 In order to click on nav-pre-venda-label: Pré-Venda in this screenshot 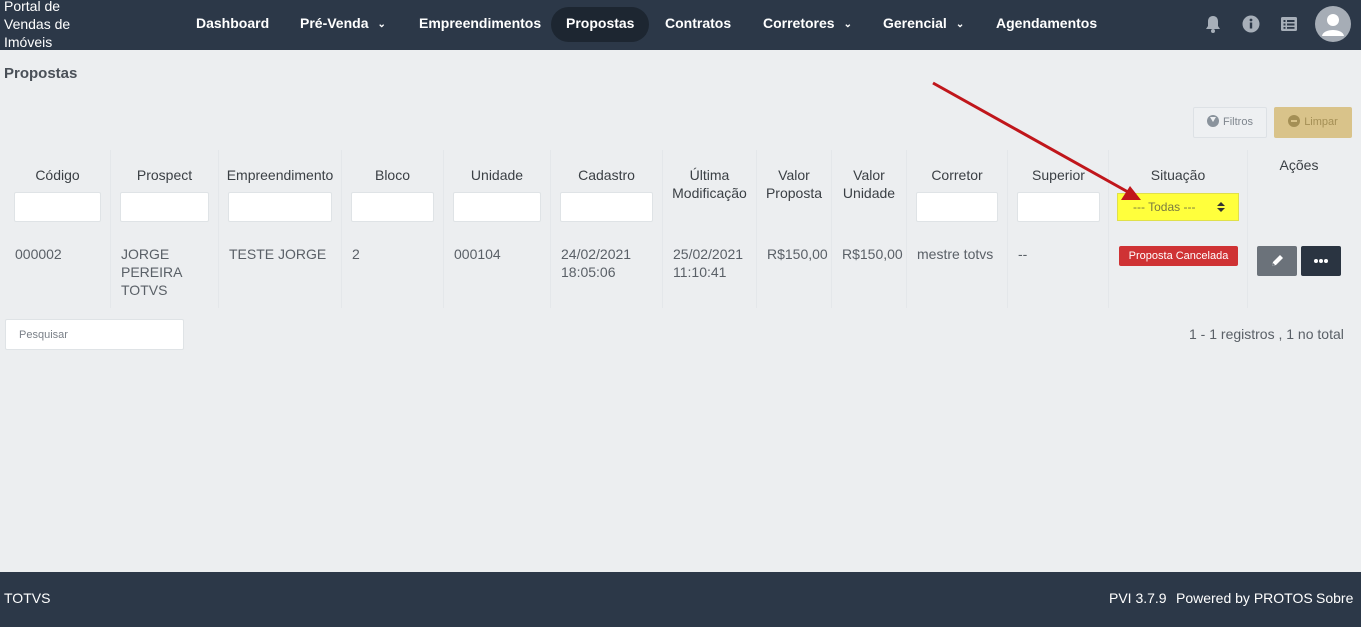, I will do `click(334, 23)`.